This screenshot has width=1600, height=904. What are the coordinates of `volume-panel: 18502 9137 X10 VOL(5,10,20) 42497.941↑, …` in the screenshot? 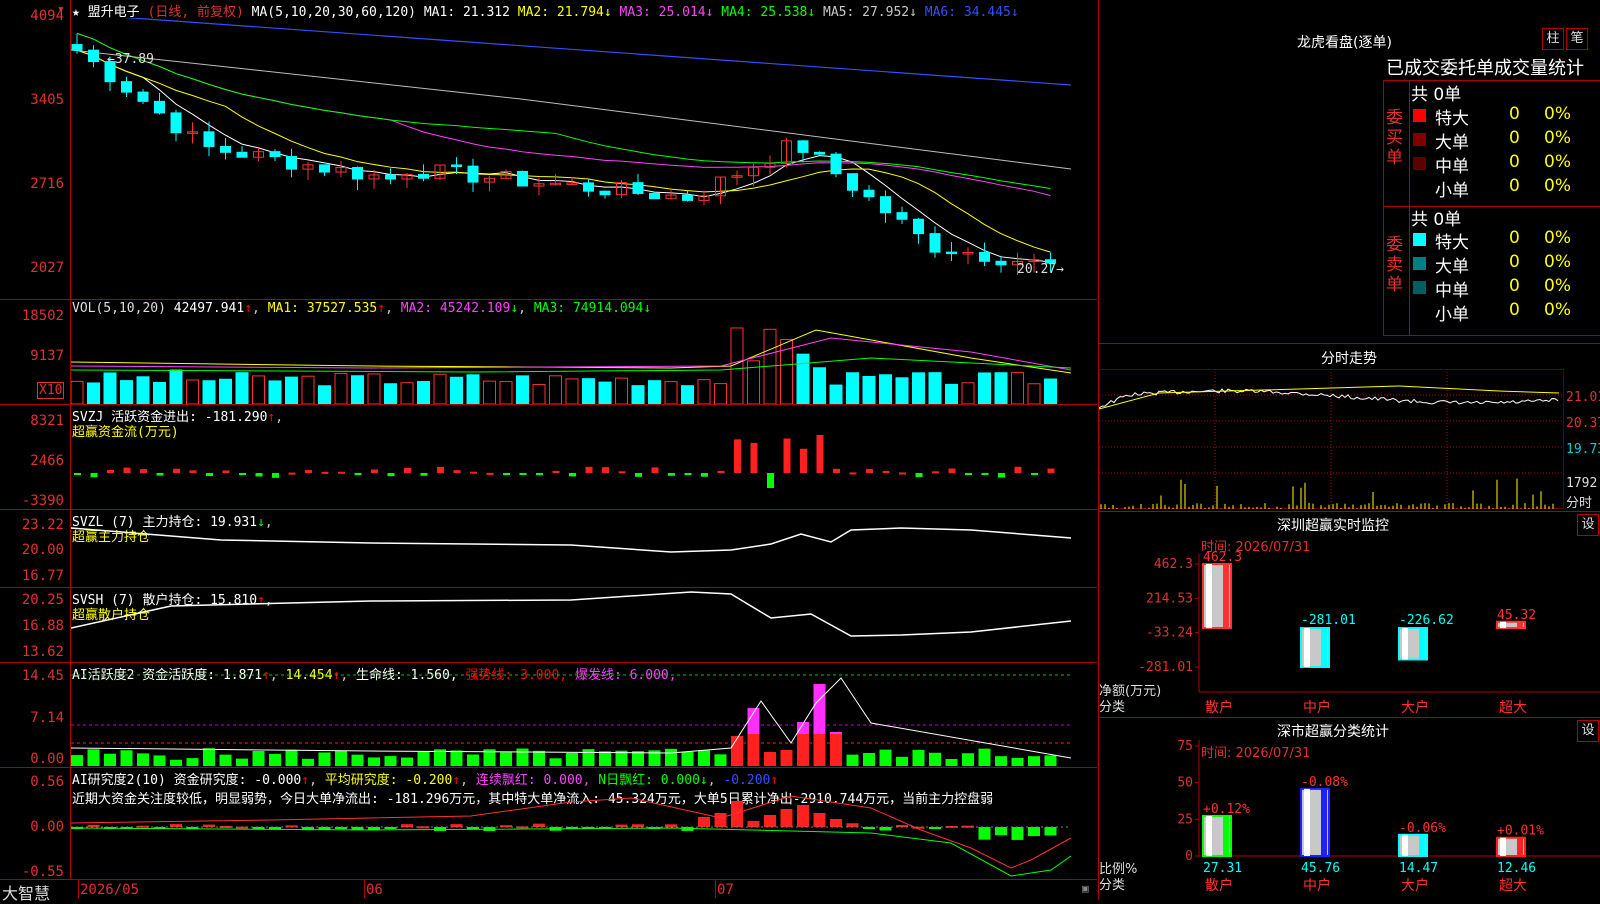 It's located at (548, 352).